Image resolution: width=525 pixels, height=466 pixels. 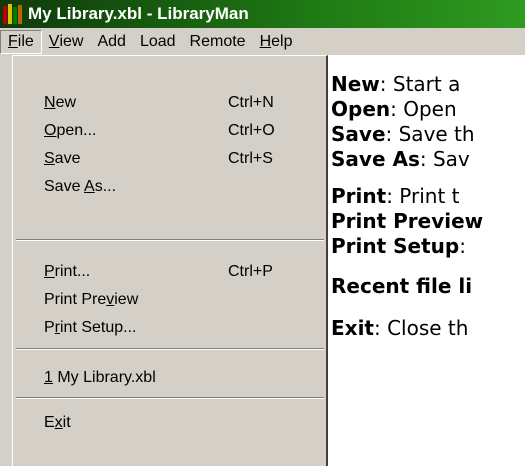 I want to click on desc-exit: Exit: Close th, so click(x=400, y=328).